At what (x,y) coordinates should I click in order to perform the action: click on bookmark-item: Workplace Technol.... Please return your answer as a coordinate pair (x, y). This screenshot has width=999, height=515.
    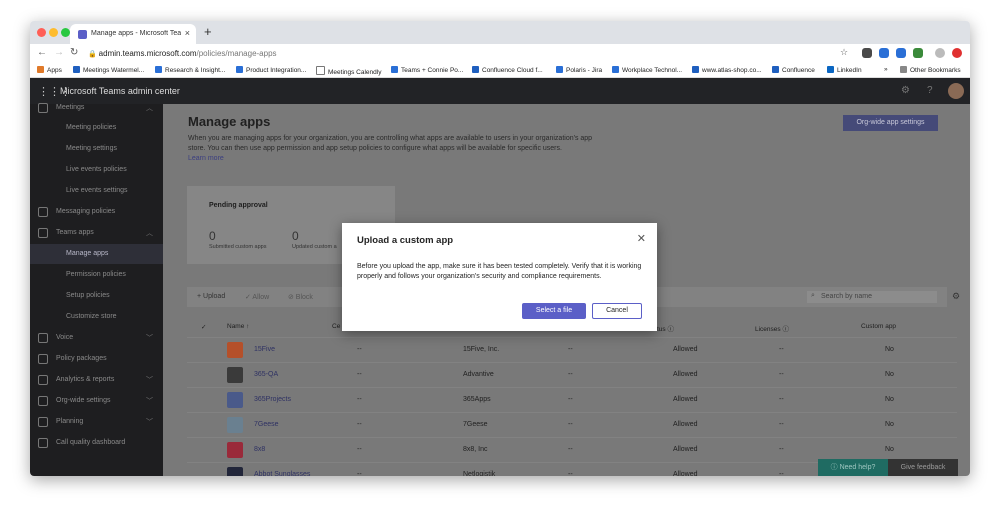
    Looking at the image, I should click on (647, 70).